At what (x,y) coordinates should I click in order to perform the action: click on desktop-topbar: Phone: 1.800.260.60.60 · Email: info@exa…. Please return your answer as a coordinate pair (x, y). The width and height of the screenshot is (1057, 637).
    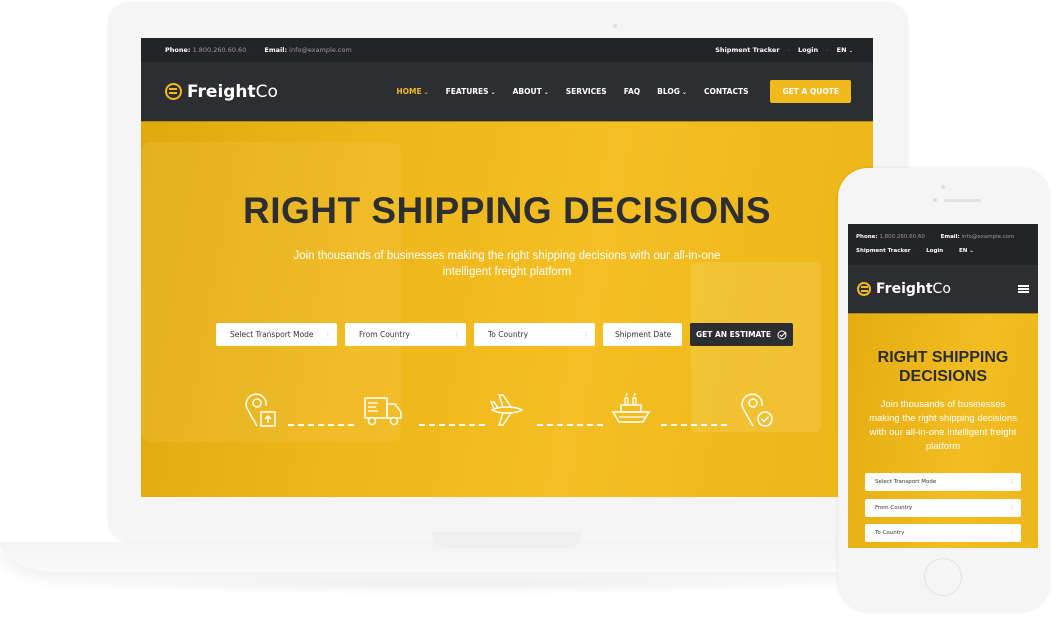
    Looking at the image, I should click on (507, 50).